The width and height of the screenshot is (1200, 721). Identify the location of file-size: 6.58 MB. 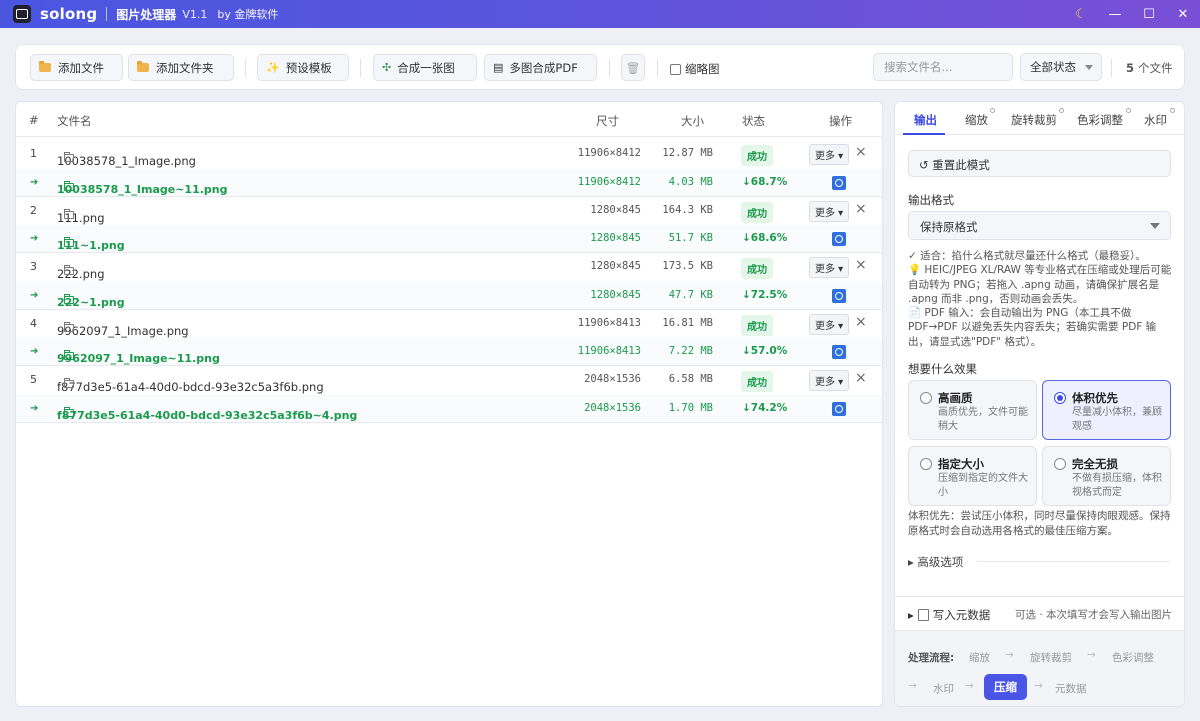
(690, 379).